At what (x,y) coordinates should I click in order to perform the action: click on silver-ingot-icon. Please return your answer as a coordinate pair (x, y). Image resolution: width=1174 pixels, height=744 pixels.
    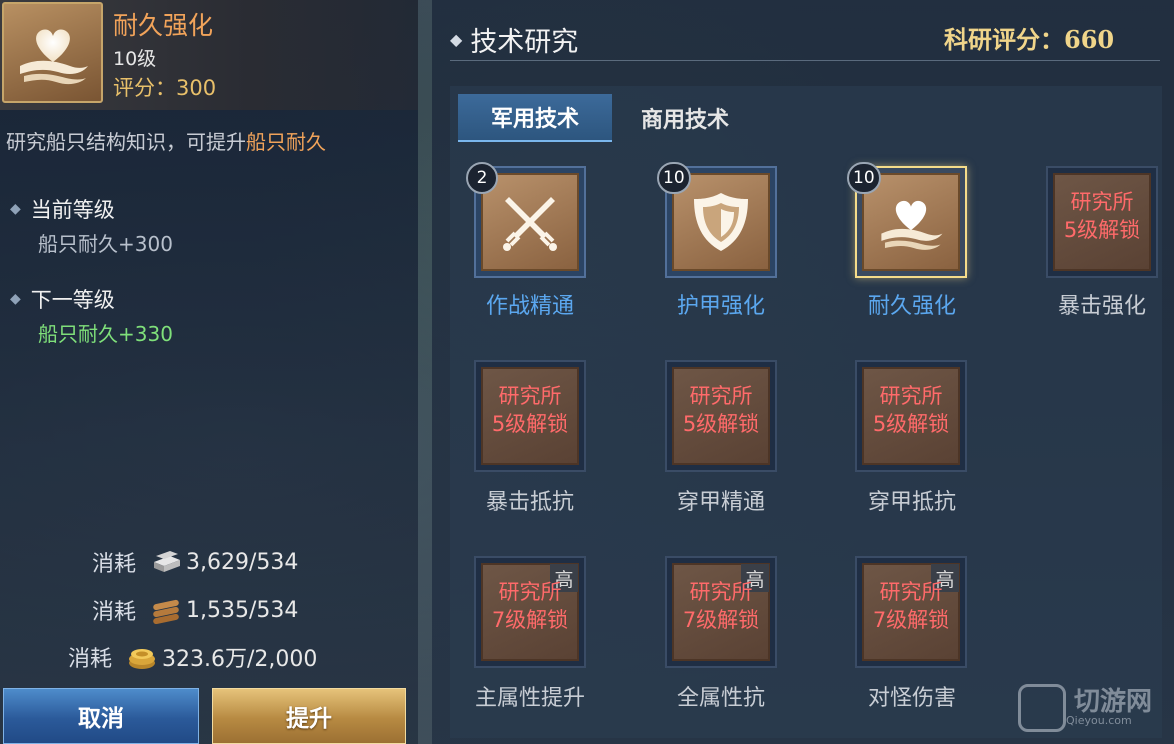
    Looking at the image, I should click on (167, 561).